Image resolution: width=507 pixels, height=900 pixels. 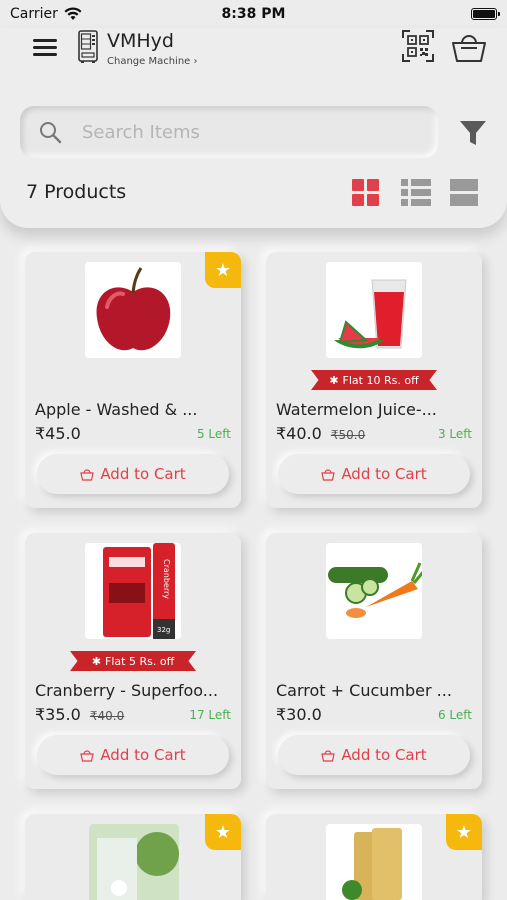 What do you see at coordinates (380, 380) in the screenshot?
I see `offer-label: Flat 10 Rs. off` at bounding box center [380, 380].